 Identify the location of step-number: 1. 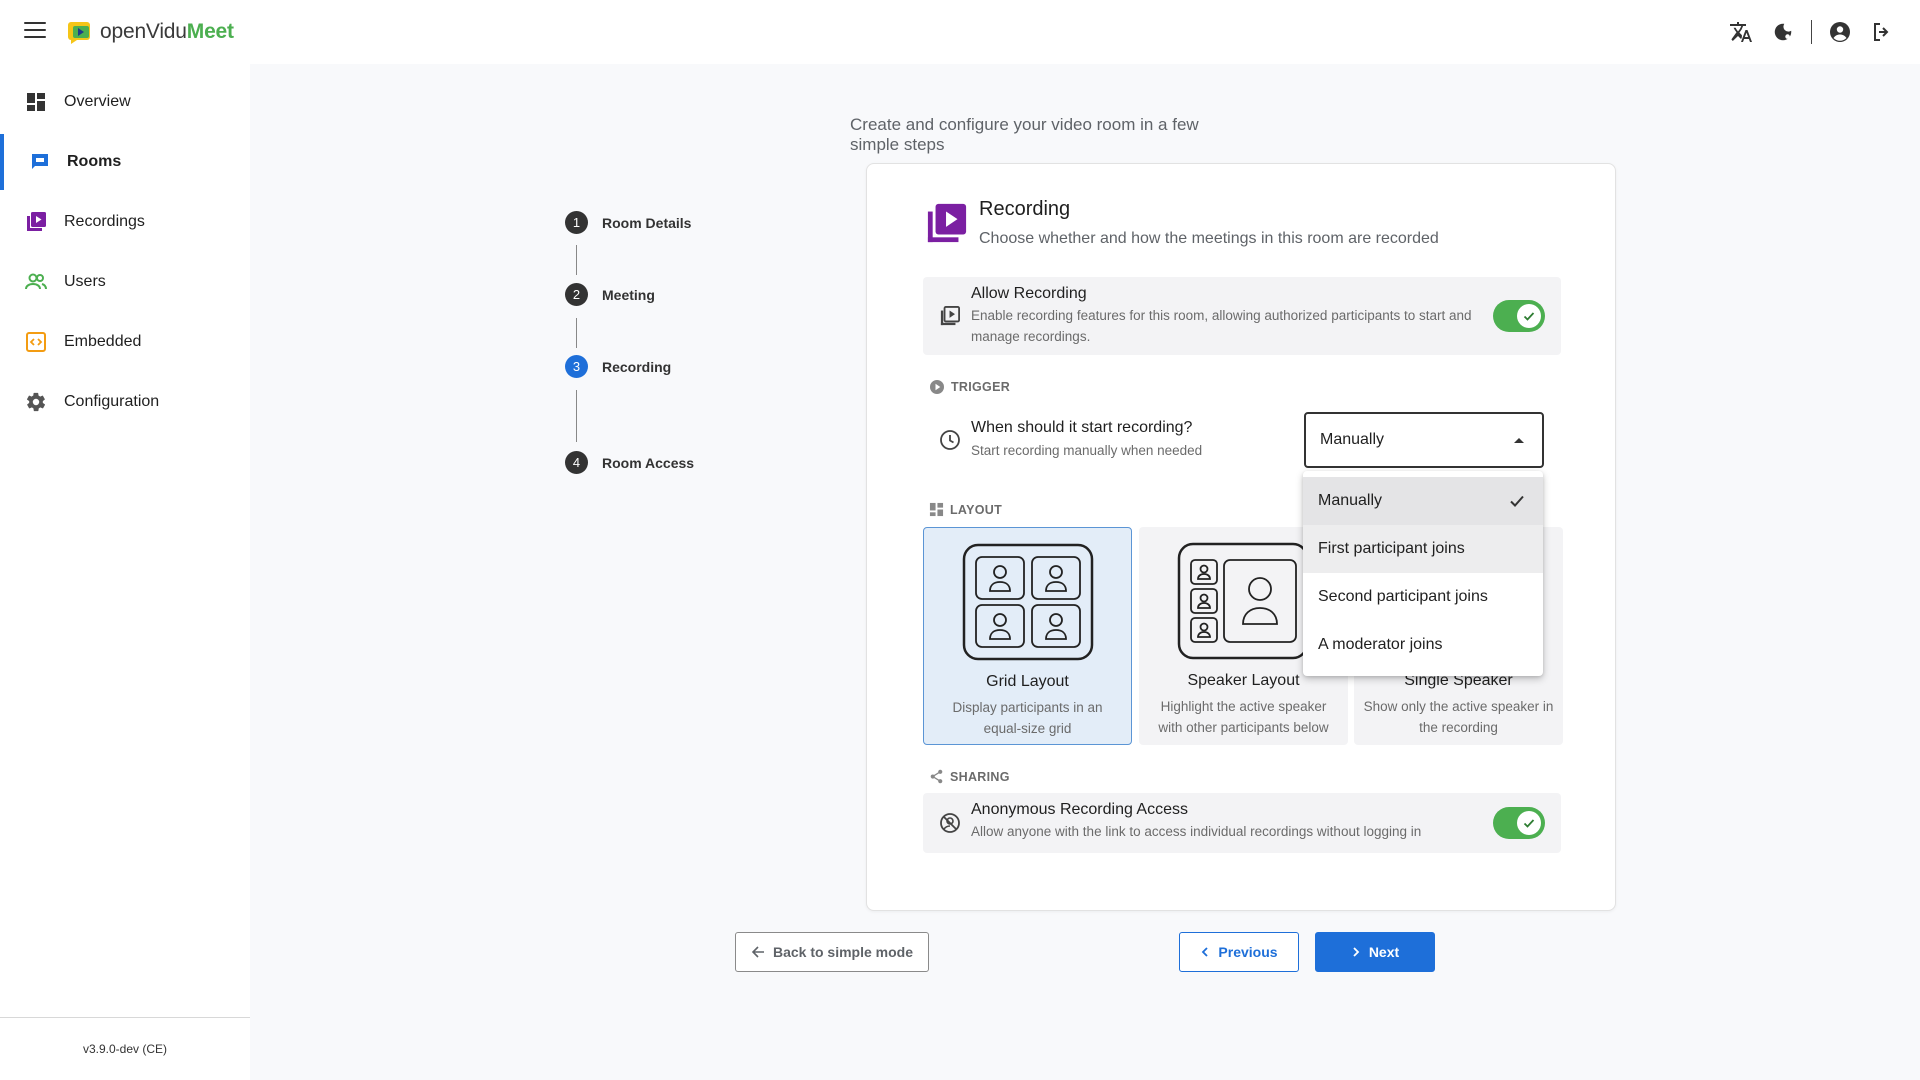
(576, 222).